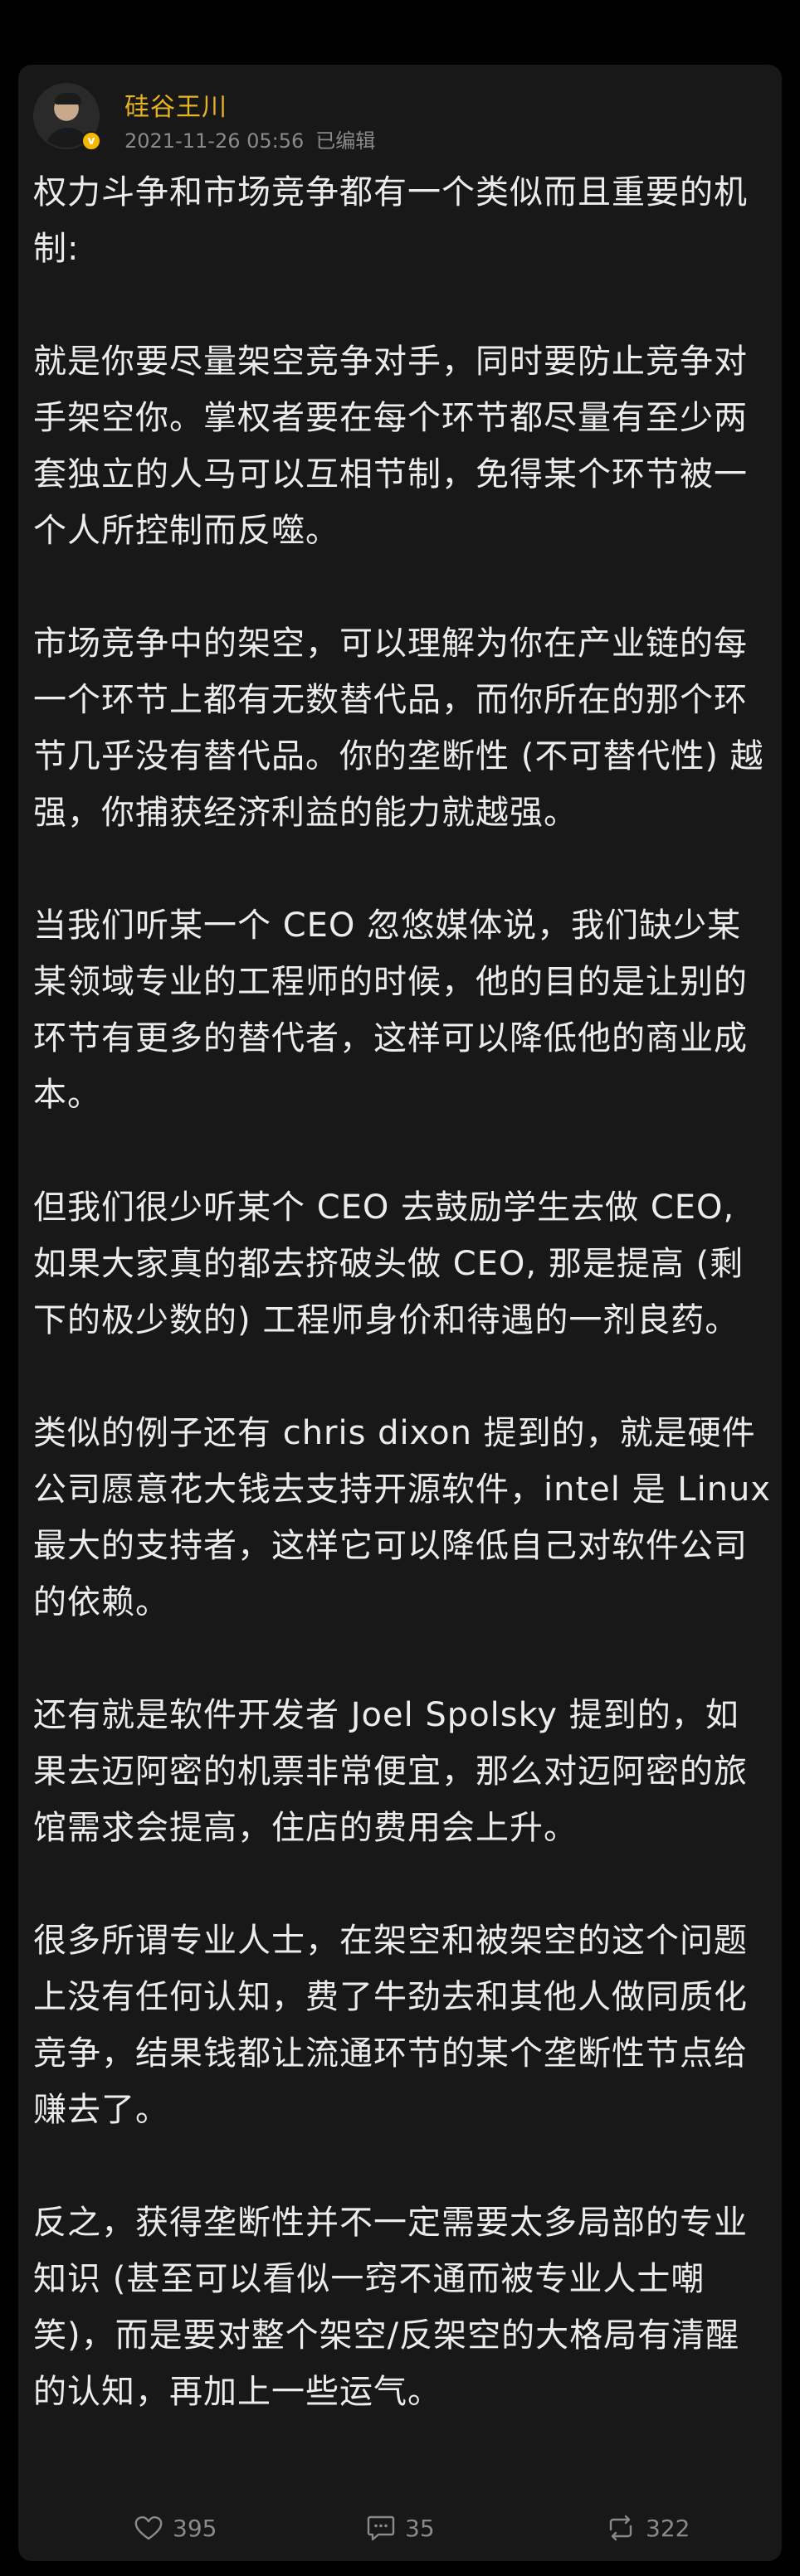 This screenshot has width=800, height=2576. I want to click on heart-icon, so click(149, 2528).